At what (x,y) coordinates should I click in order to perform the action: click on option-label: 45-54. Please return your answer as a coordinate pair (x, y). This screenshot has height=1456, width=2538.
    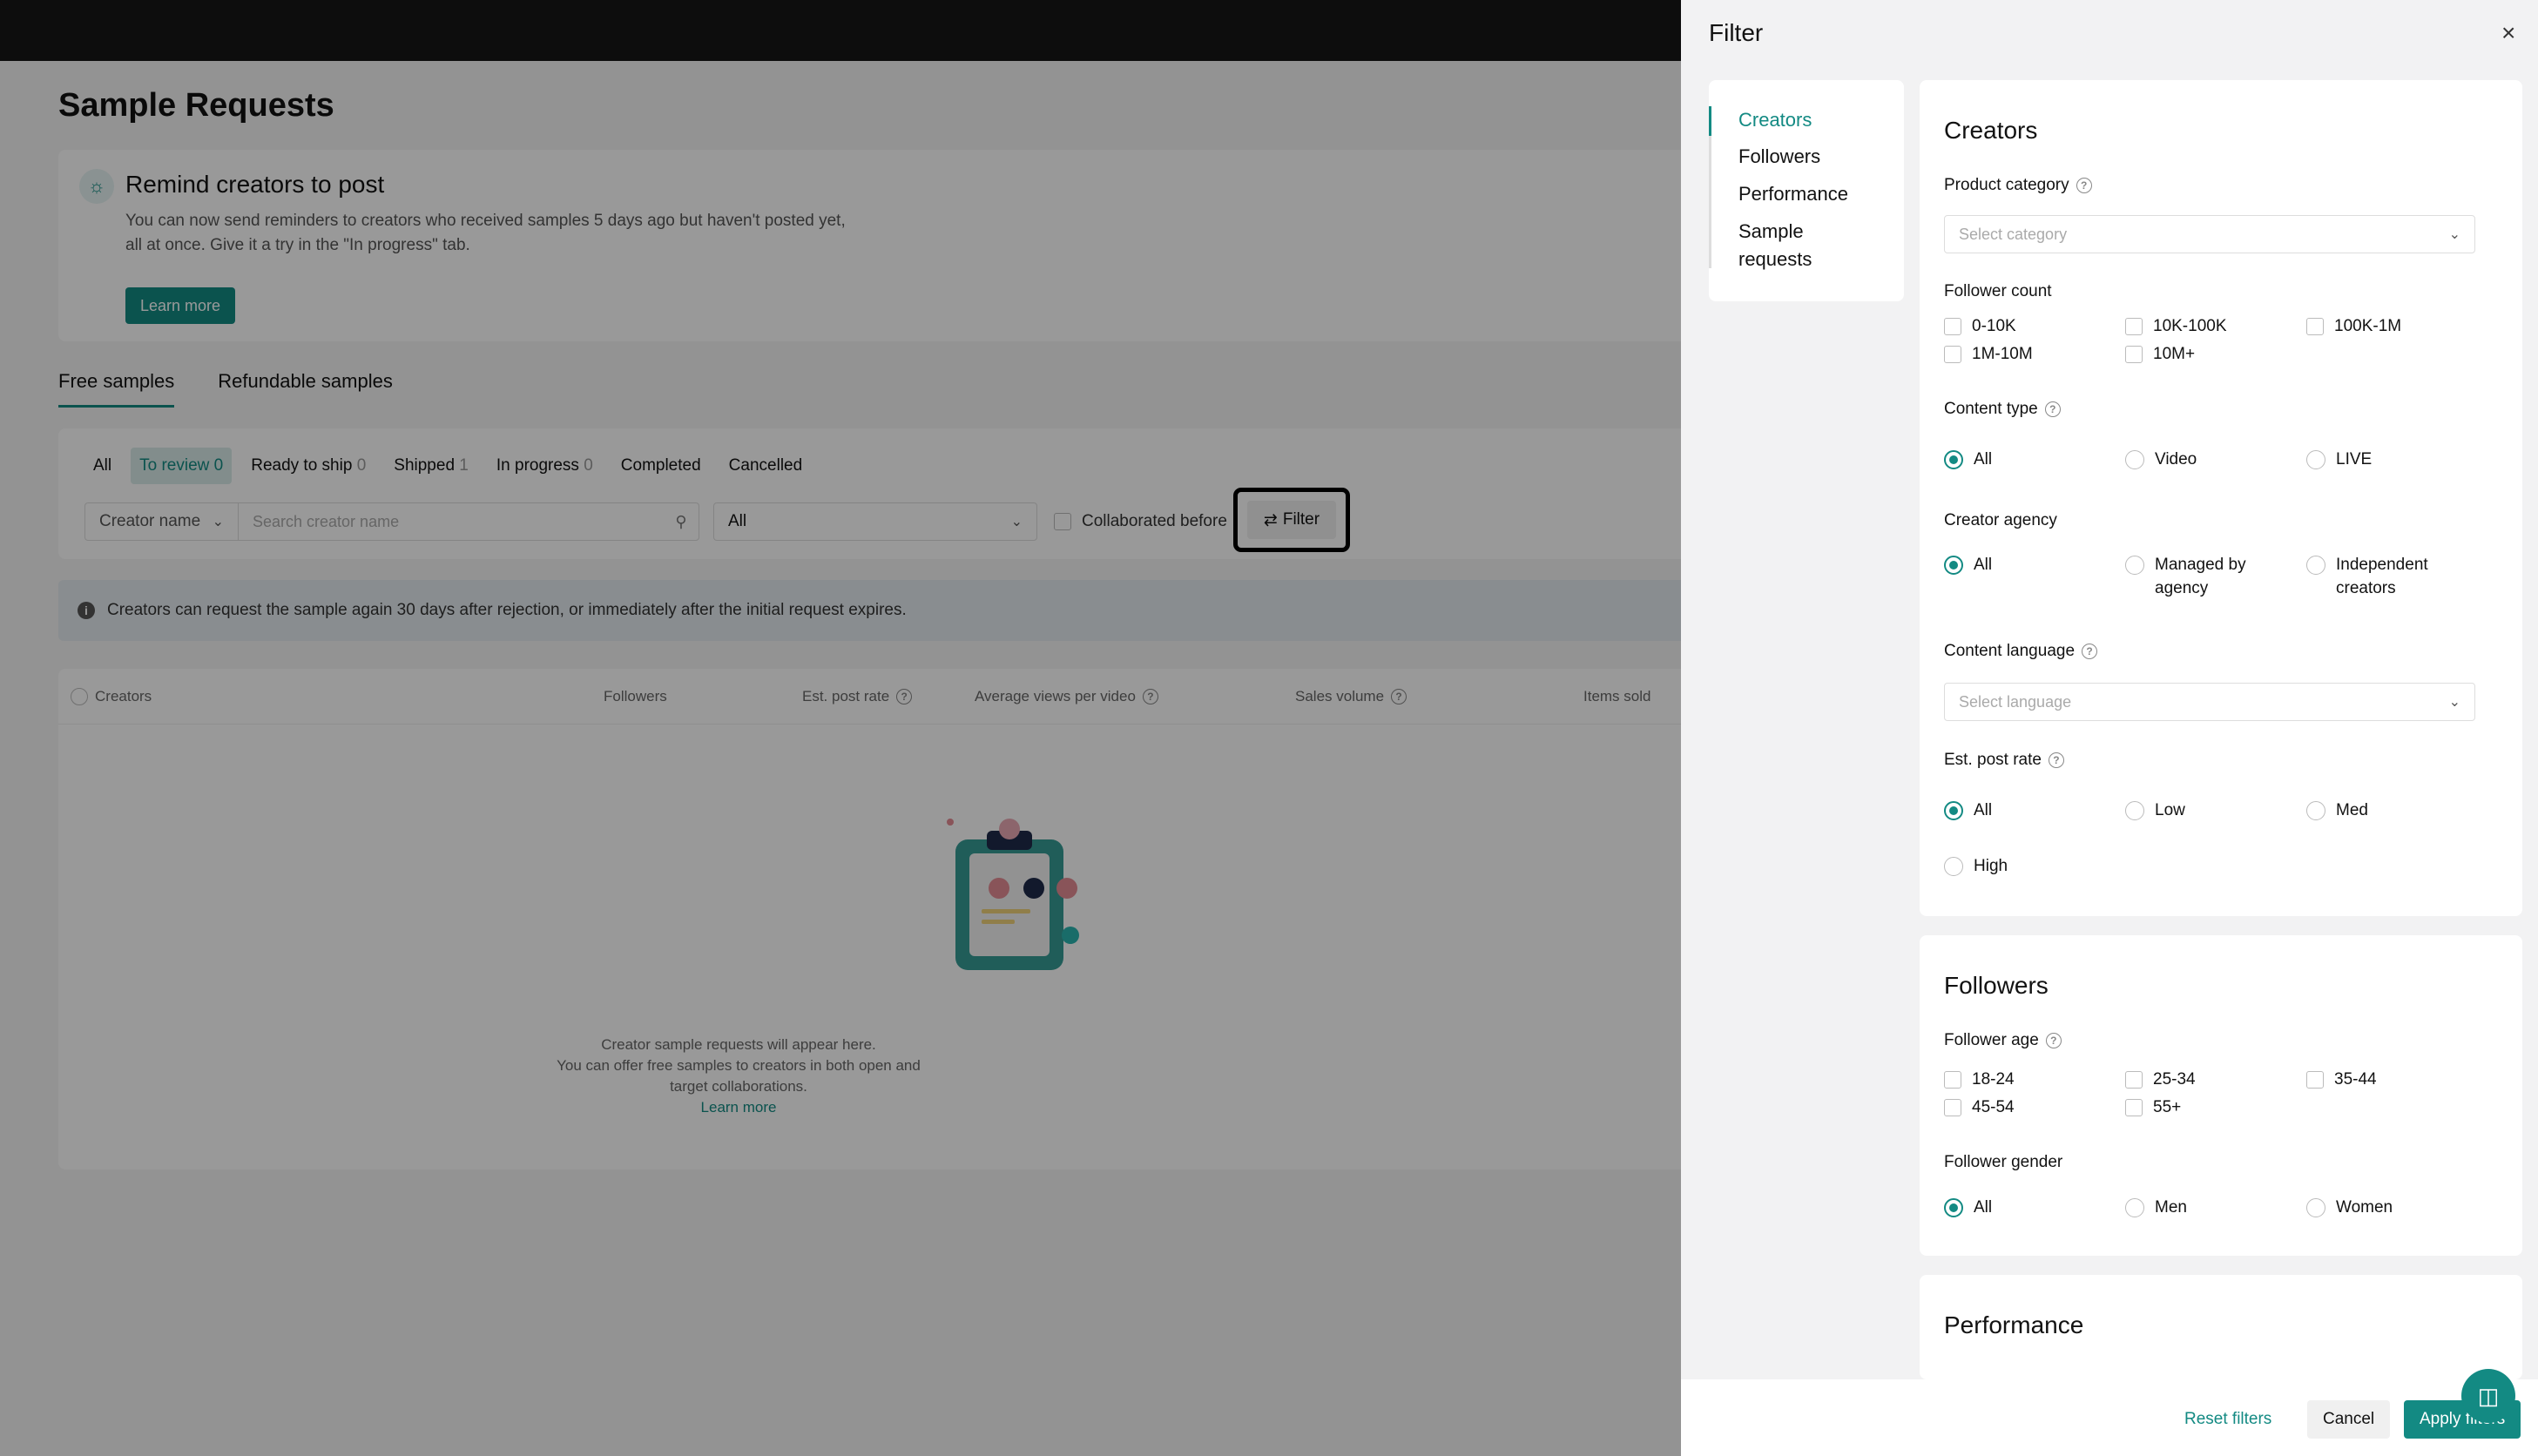
    Looking at the image, I should click on (1994, 1107).